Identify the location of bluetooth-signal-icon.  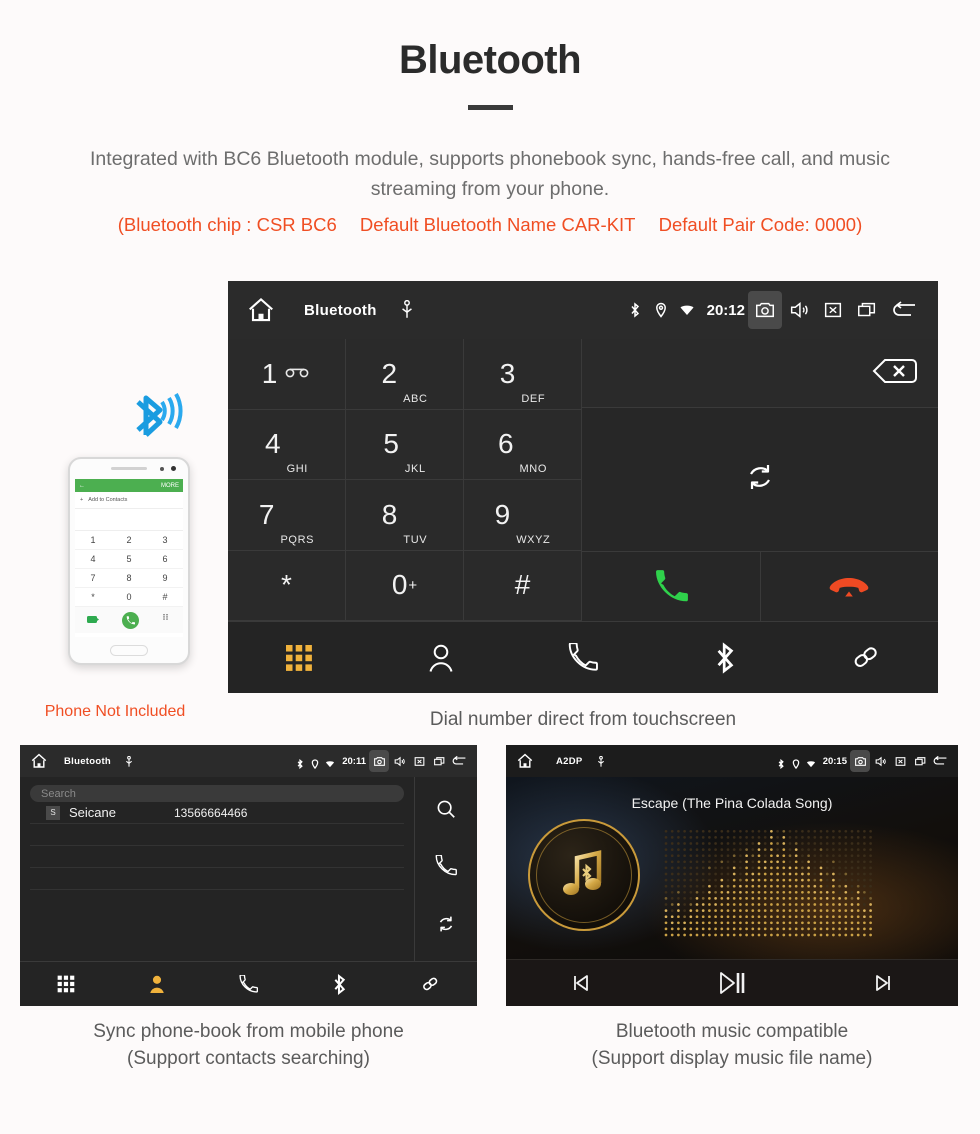
(160, 421).